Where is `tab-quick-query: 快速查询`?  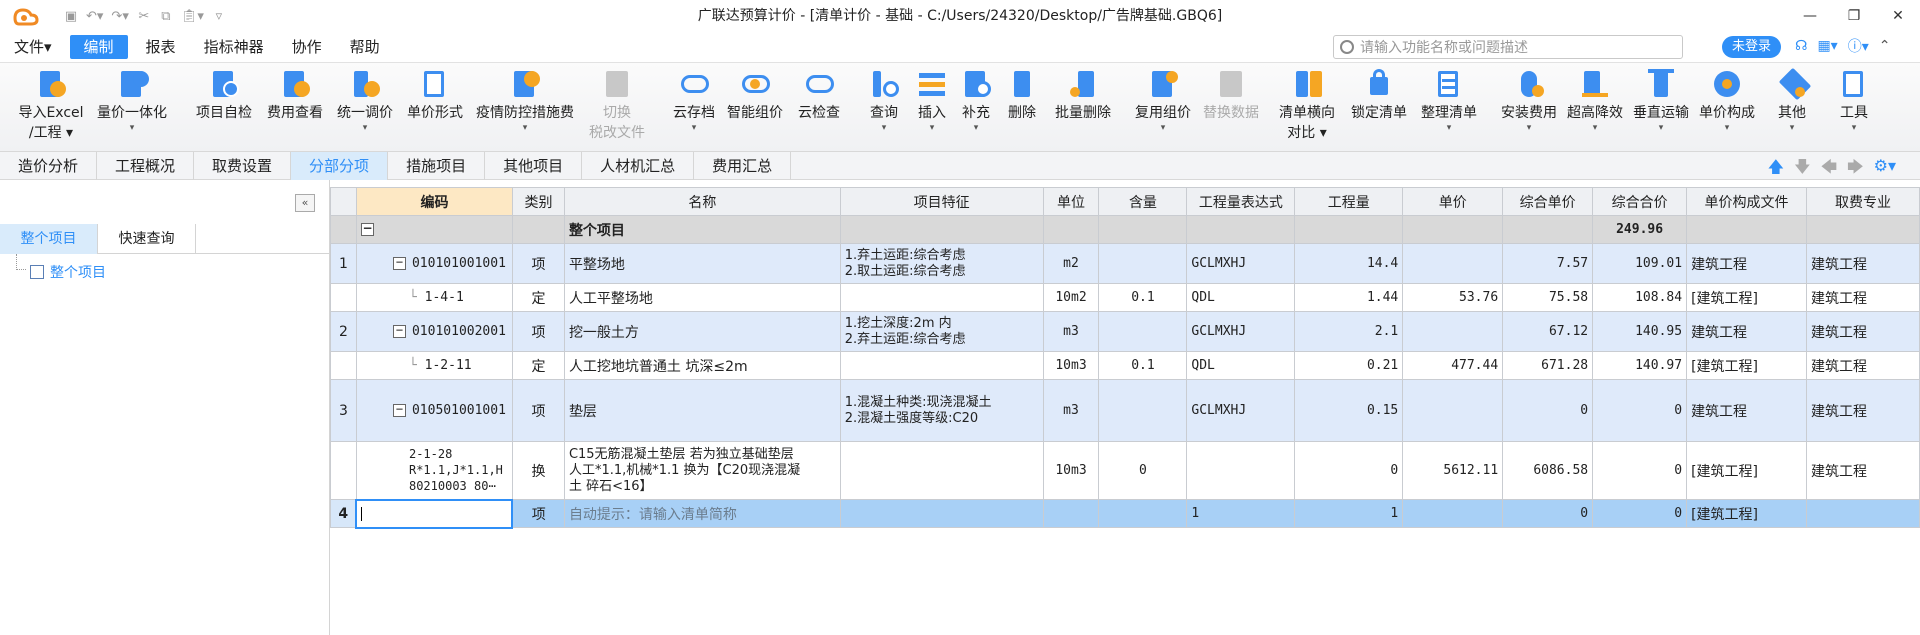 tab-quick-query: 快速查询 is located at coordinates (147, 239).